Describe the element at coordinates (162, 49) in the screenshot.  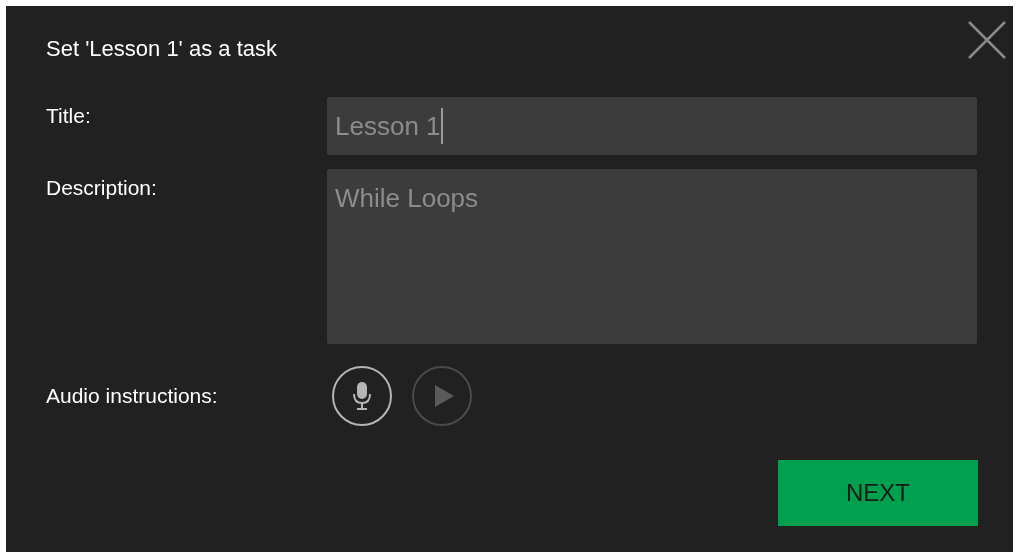
I see `dialog-title: Set 'Lesson 1' as a task` at that location.